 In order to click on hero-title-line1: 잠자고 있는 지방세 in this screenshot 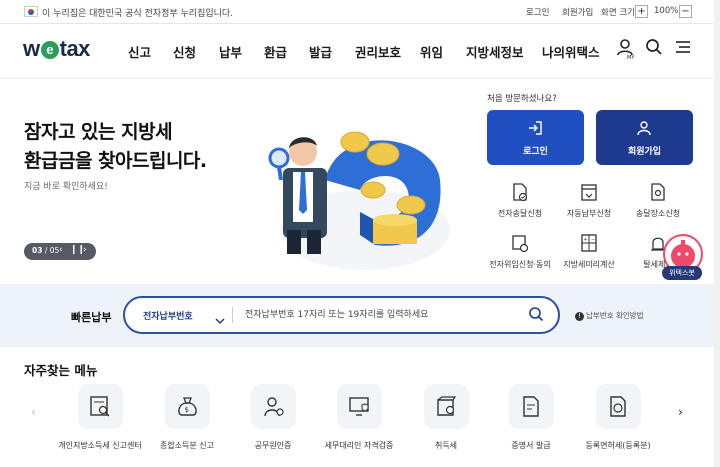, I will do `click(98, 132)`.